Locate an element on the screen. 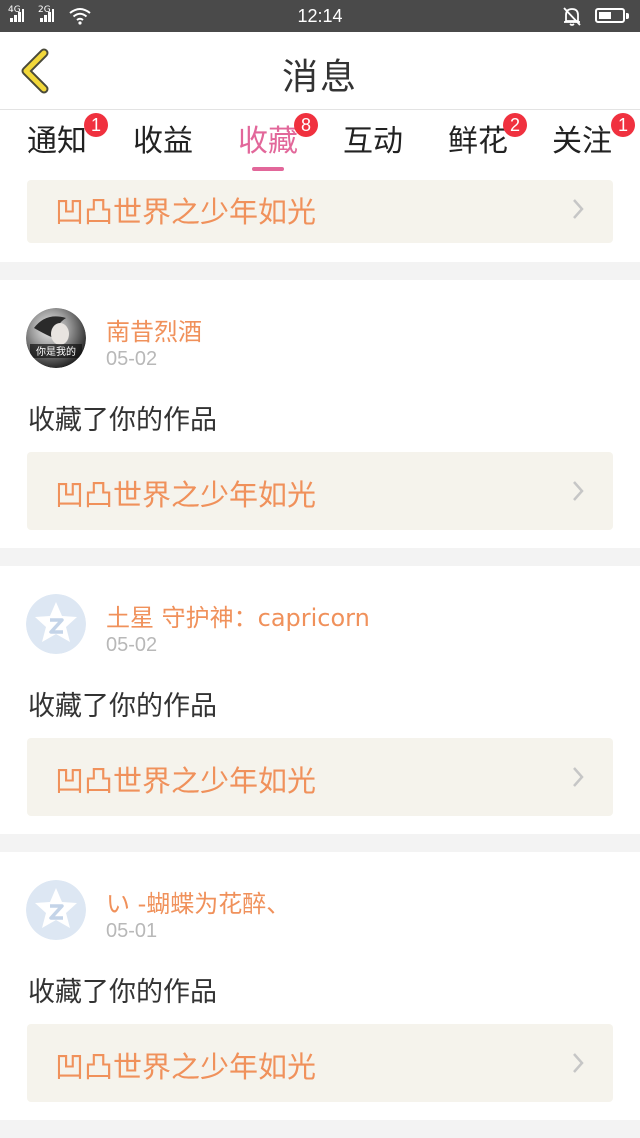 The width and height of the screenshot is (640, 1138). tab-flowers: 鲜花 2 is located at coordinates (486, 145).